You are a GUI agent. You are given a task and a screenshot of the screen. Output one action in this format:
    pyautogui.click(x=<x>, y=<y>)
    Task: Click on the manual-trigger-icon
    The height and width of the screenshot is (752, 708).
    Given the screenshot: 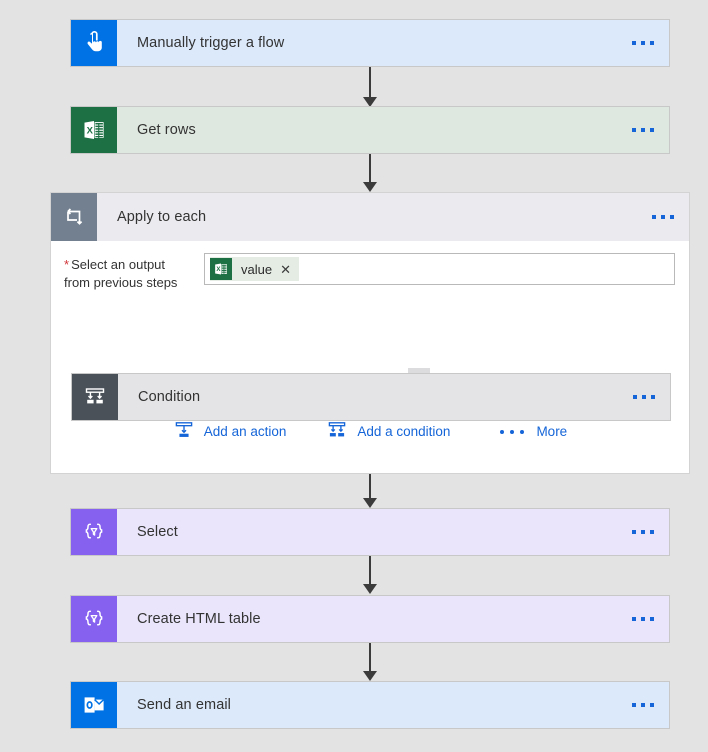 What is the action you would take?
    pyautogui.click(x=94, y=43)
    